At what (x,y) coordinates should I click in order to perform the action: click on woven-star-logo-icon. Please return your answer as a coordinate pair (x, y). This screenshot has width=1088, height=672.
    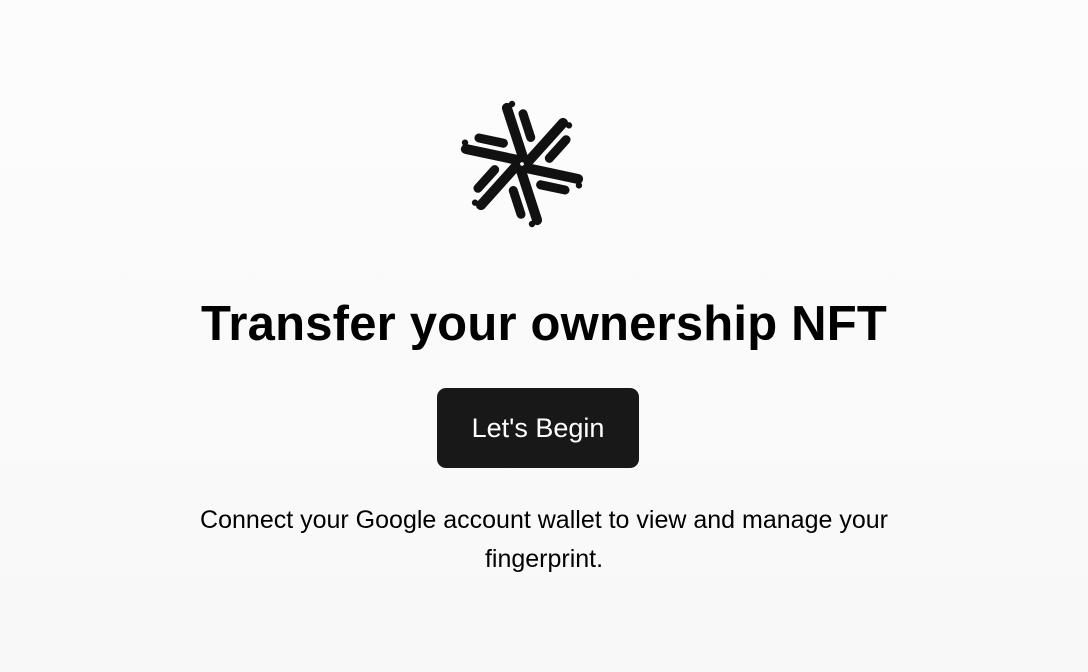
    Looking at the image, I should click on (522, 164).